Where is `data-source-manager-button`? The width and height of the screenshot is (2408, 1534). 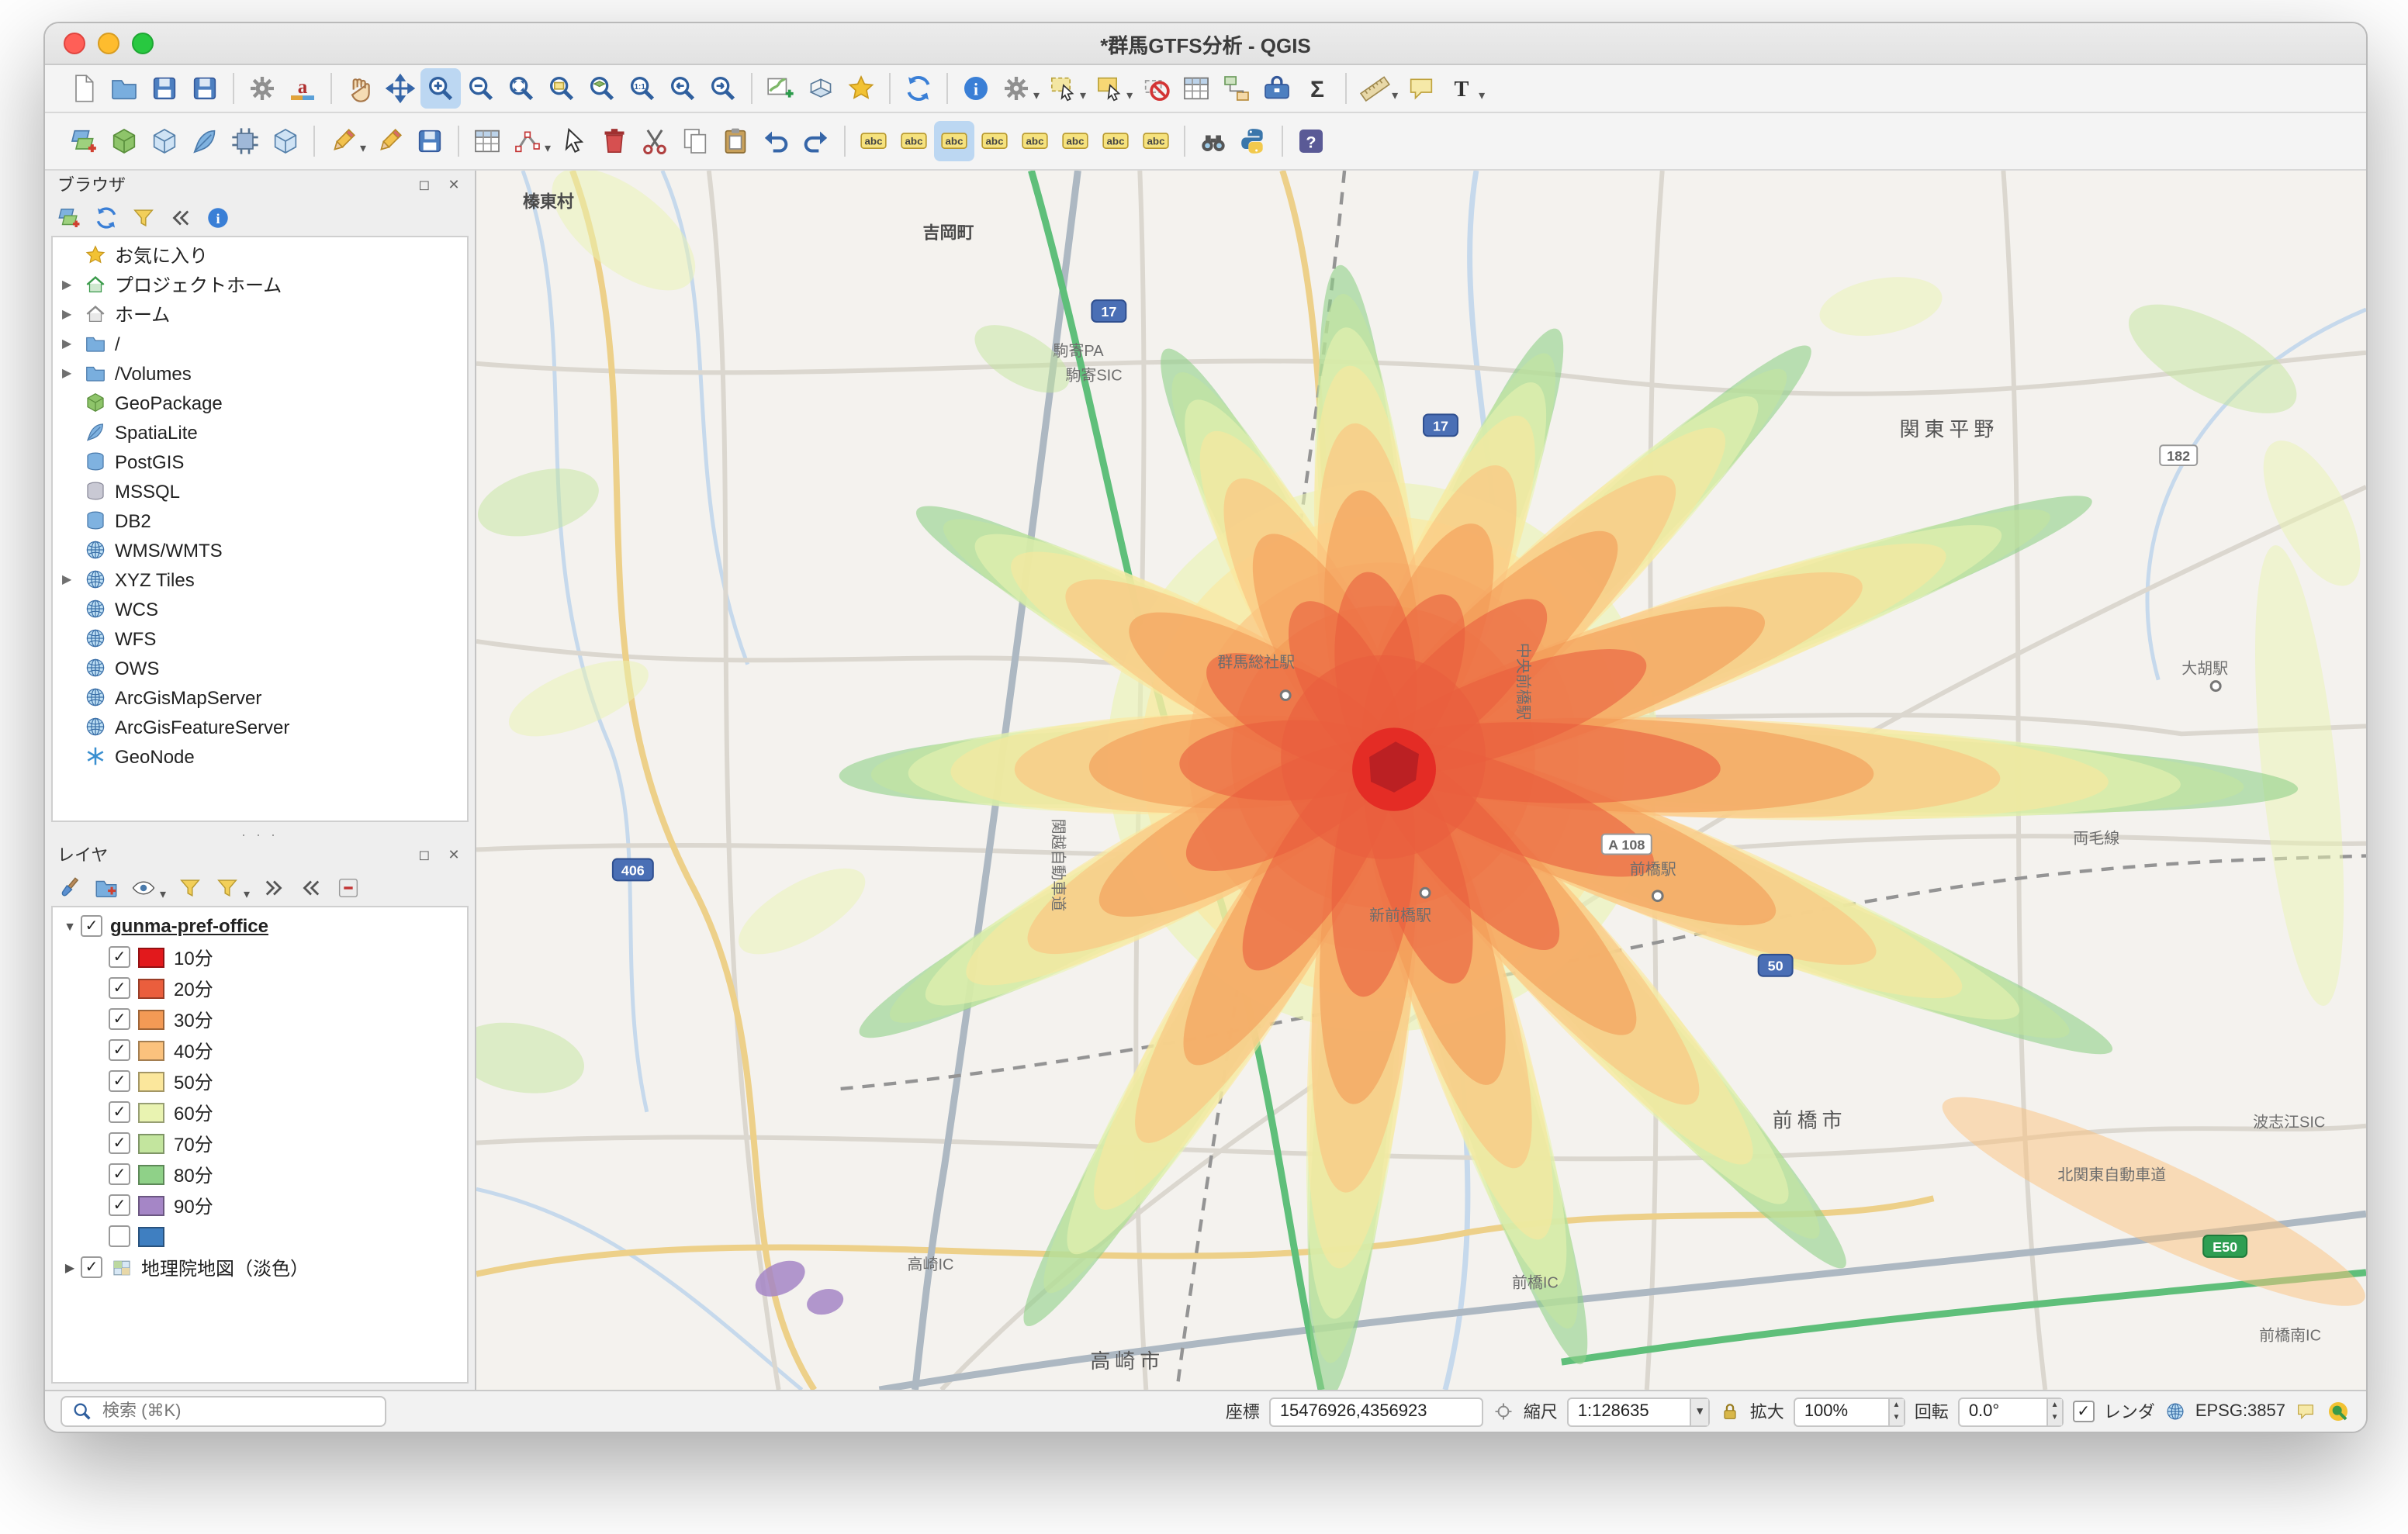 data-source-manager-button is located at coordinates (84, 141).